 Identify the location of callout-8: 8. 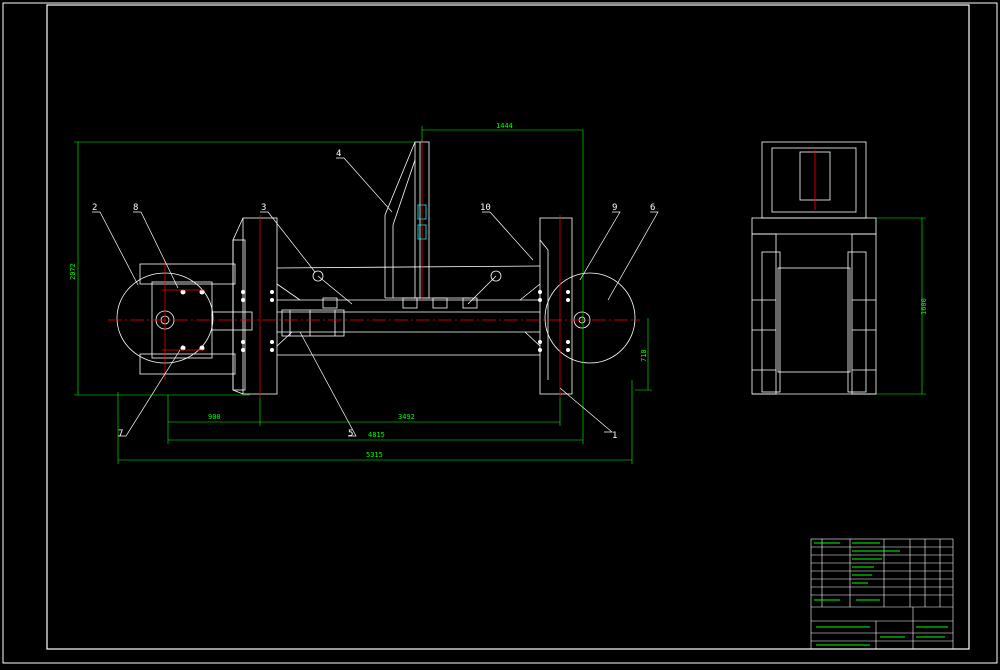
(135, 208).